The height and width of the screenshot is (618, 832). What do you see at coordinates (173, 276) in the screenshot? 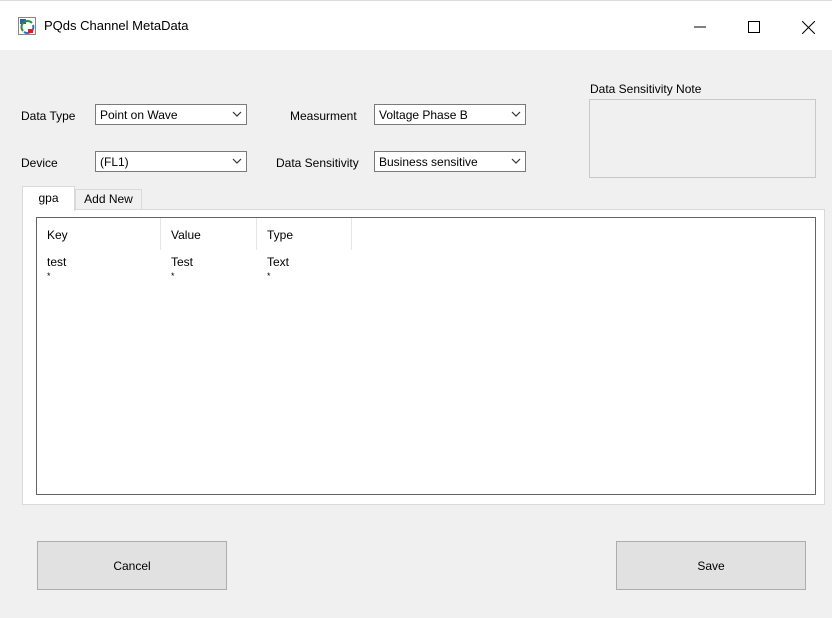
I see `new-row-value: *` at bounding box center [173, 276].